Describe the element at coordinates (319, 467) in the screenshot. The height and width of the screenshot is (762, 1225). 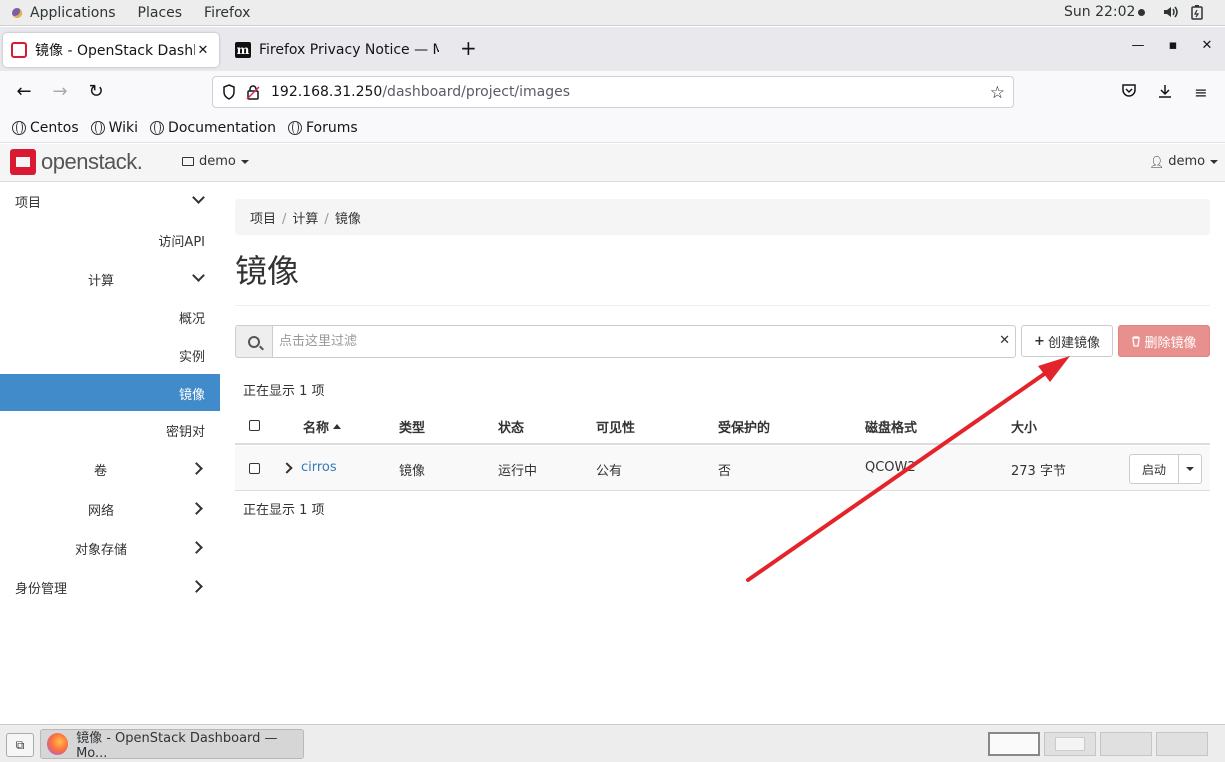
I see `image-name-link: cirros` at that location.